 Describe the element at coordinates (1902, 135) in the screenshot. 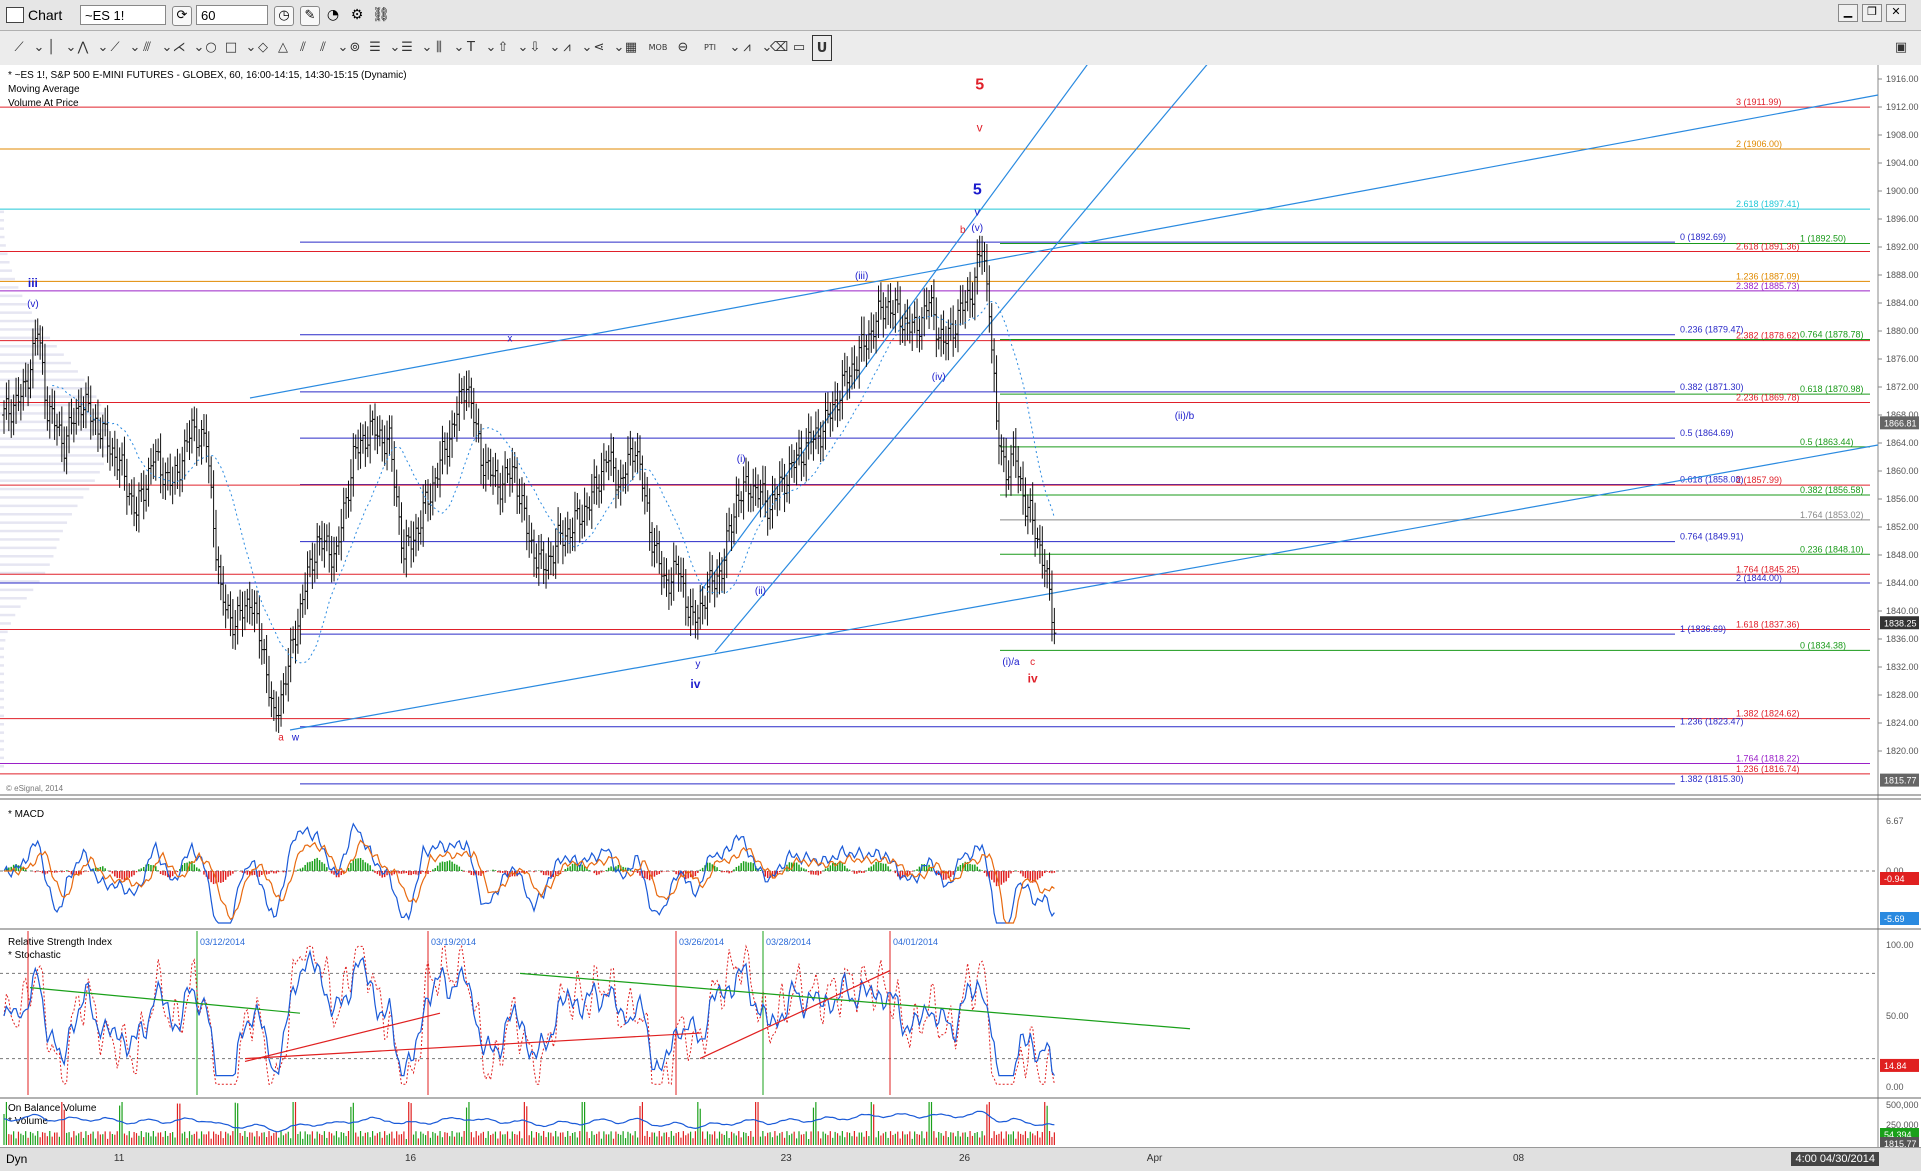

I see `price-tick-label: 1908.00` at that location.